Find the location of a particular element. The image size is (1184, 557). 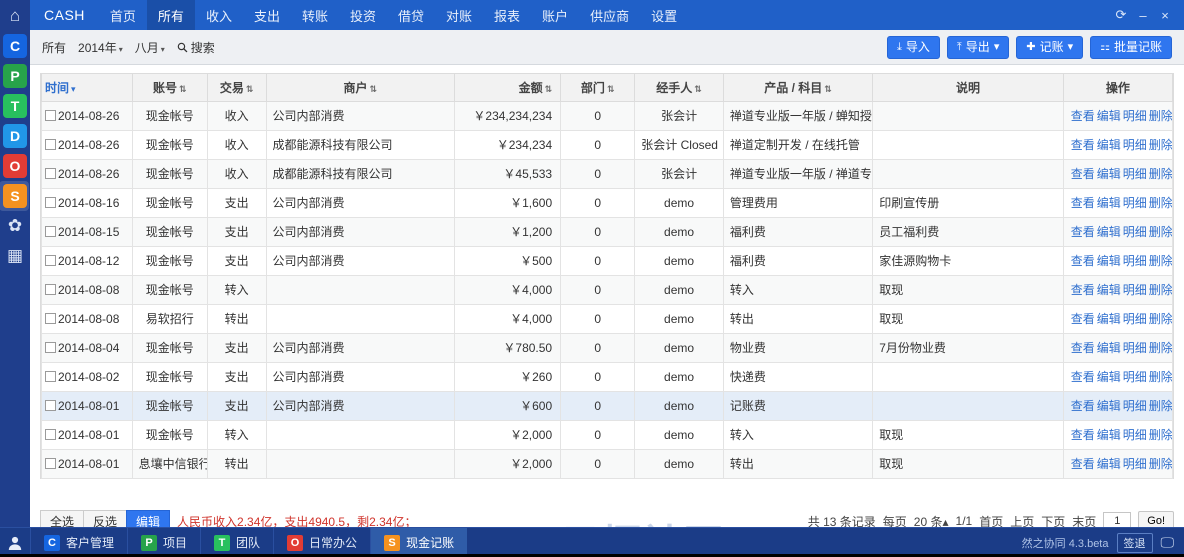

taskbar-item-客户管理: C 客户管理 is located at coordinates (78, 542).